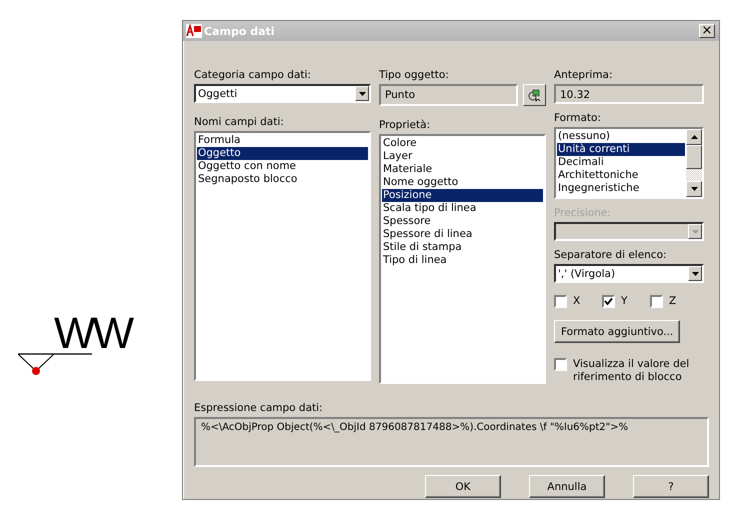 The width and height of the screenshot is (734, 525). Describe the element at coordinates (462, 221) in the screenshot. I see `list-item: Spessore` at that location.